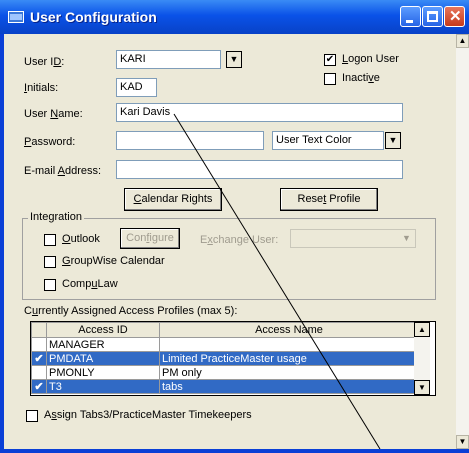 The image size is (469, 453). I want to click on maximize-button, so click(432, 16).